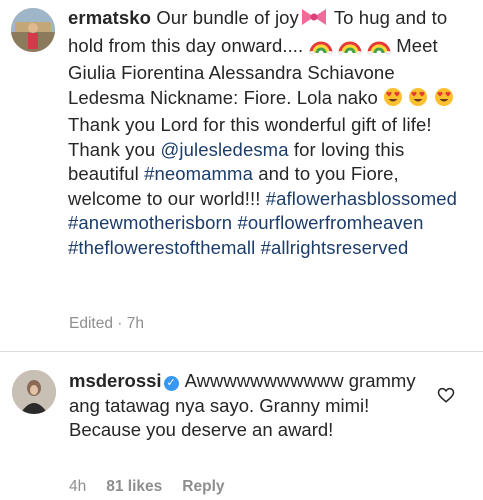  I want to click on heart-outline-icon, so click(446, 395).